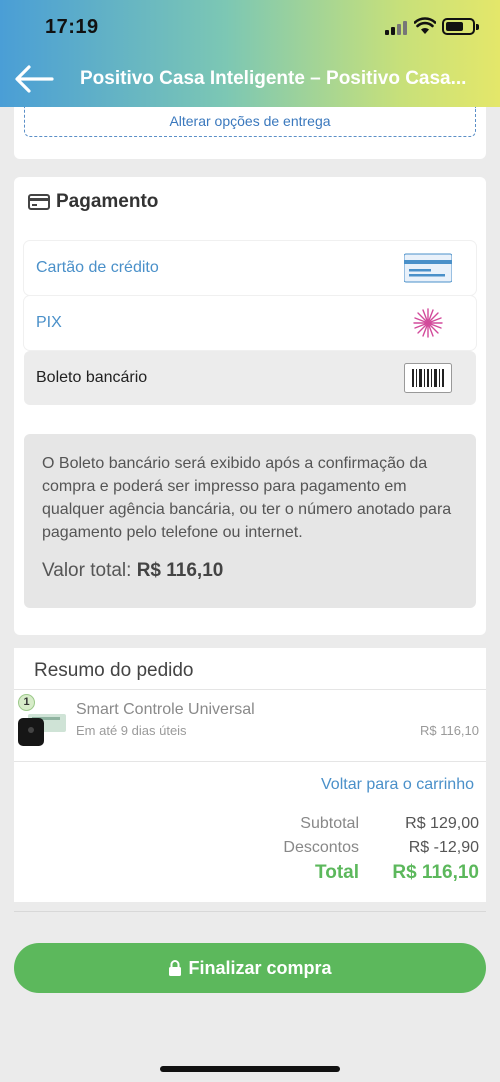 Image resolution: width=500 pixels, height=1082 pixels. Describe the element at coordinates (49, 322) in the screenshot. I see `payment-option-label: PIX` at that location.